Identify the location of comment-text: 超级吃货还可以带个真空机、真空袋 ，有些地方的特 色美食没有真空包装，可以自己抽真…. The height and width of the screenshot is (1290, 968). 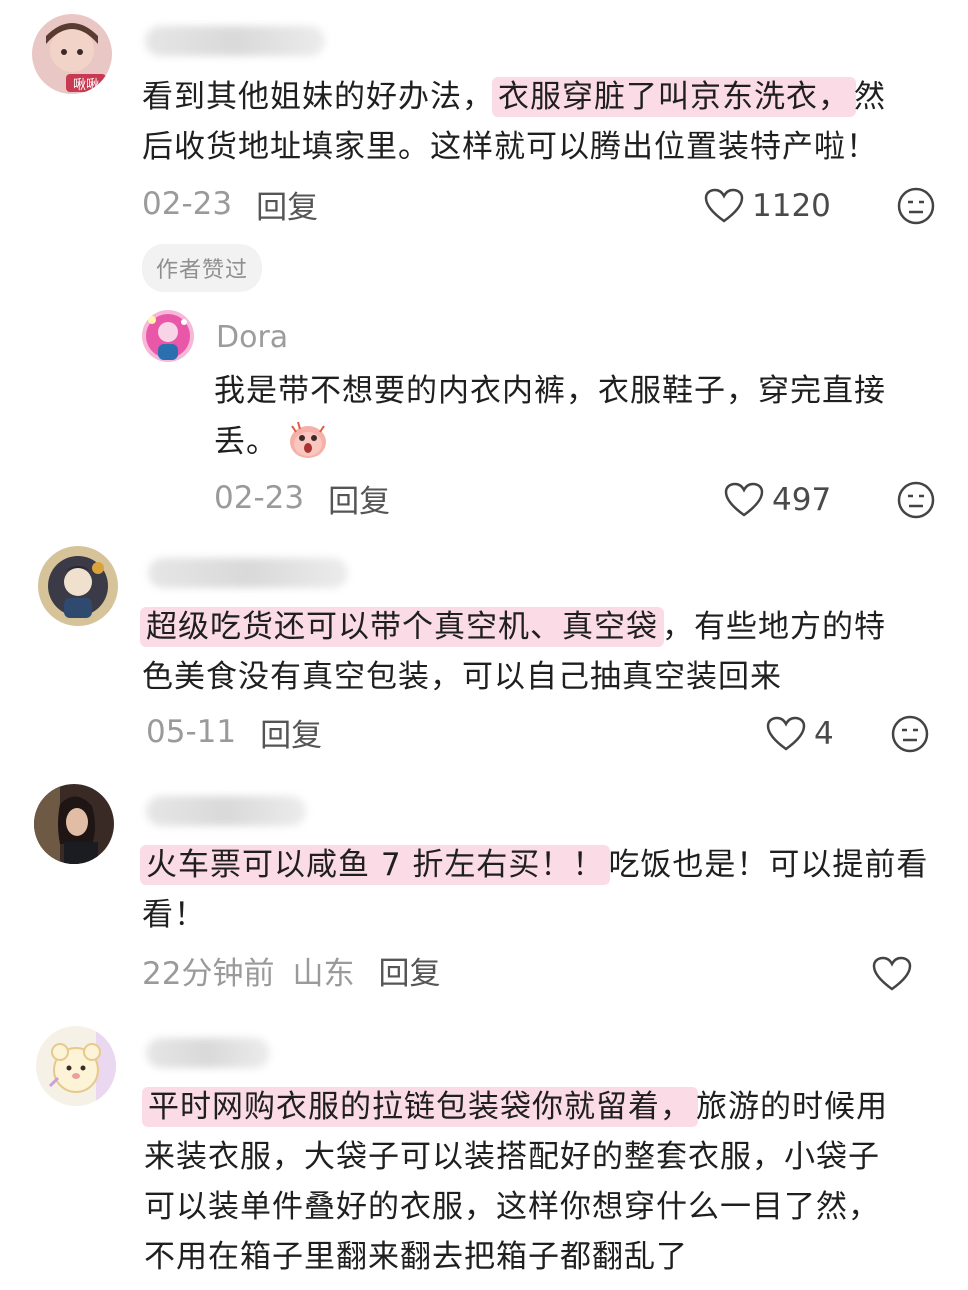
(513, 651).